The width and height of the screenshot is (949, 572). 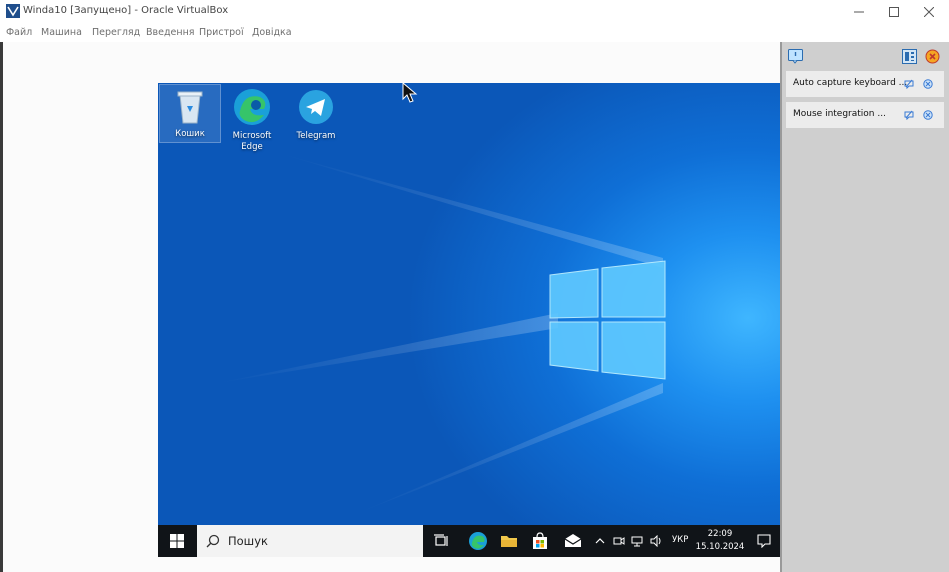 What do you see at coordinates (213, 541) in the screenshot?
I see `search-icon` at bounding box center [213, 541].